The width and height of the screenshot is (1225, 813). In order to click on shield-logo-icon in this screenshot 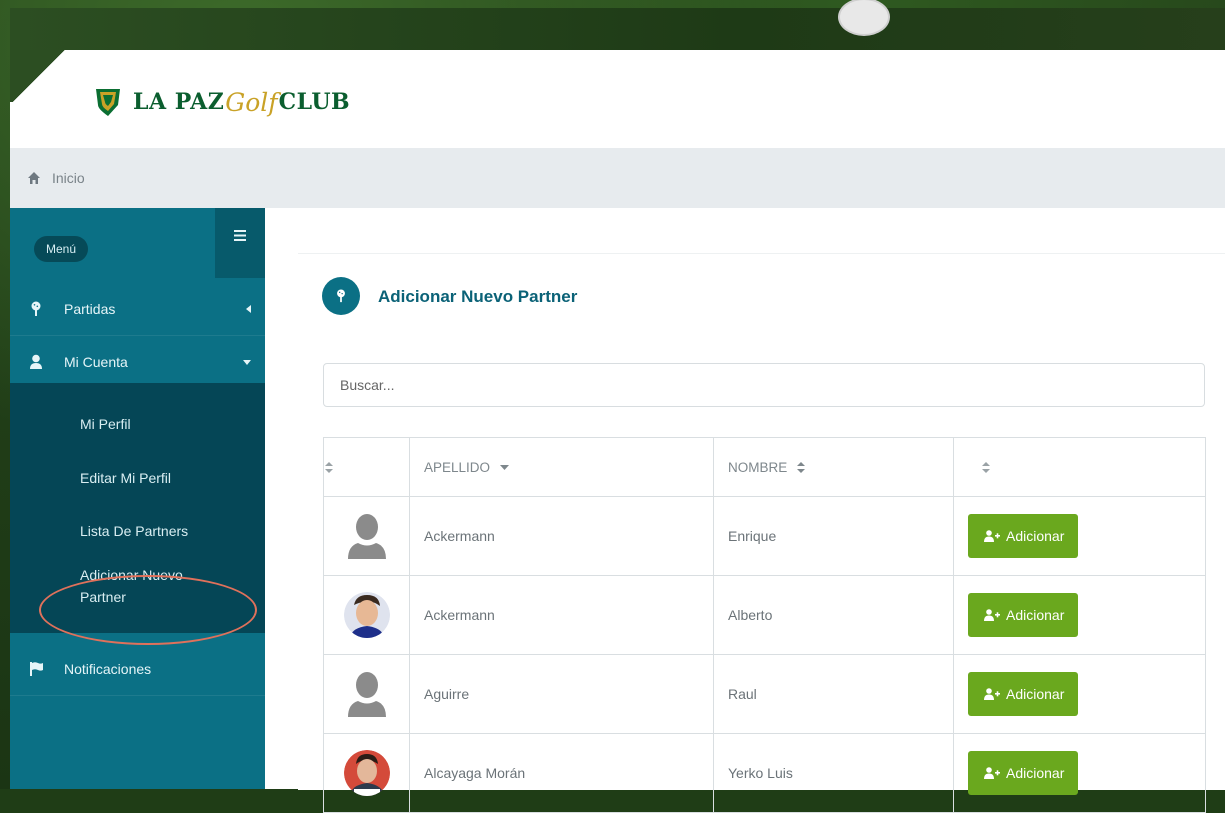, I will do `click(108, 102)`.